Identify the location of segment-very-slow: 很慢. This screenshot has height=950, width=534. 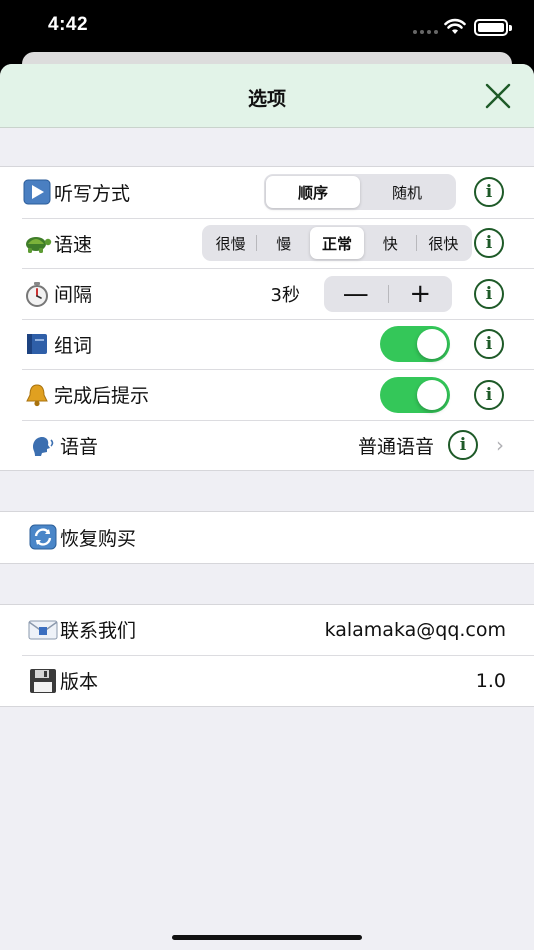
(231, 243).